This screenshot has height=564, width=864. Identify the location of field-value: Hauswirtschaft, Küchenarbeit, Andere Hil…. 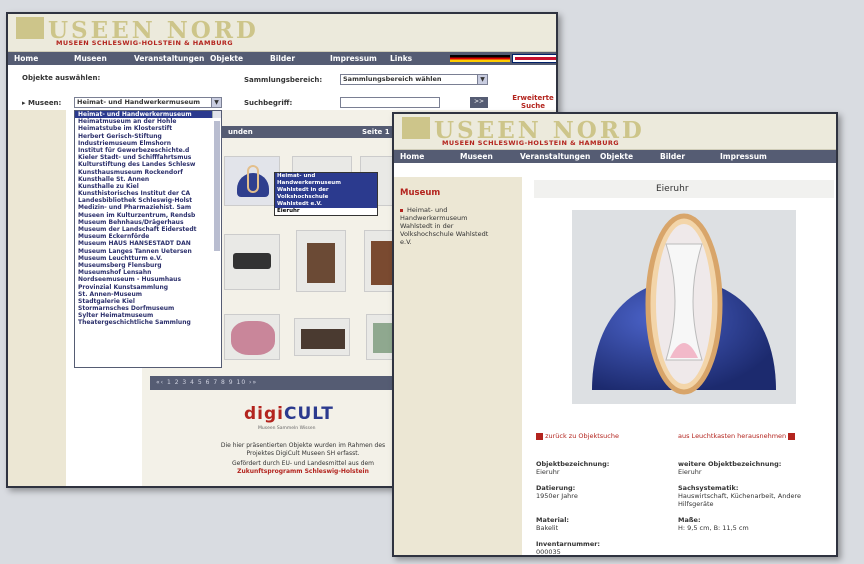
(739, 500).